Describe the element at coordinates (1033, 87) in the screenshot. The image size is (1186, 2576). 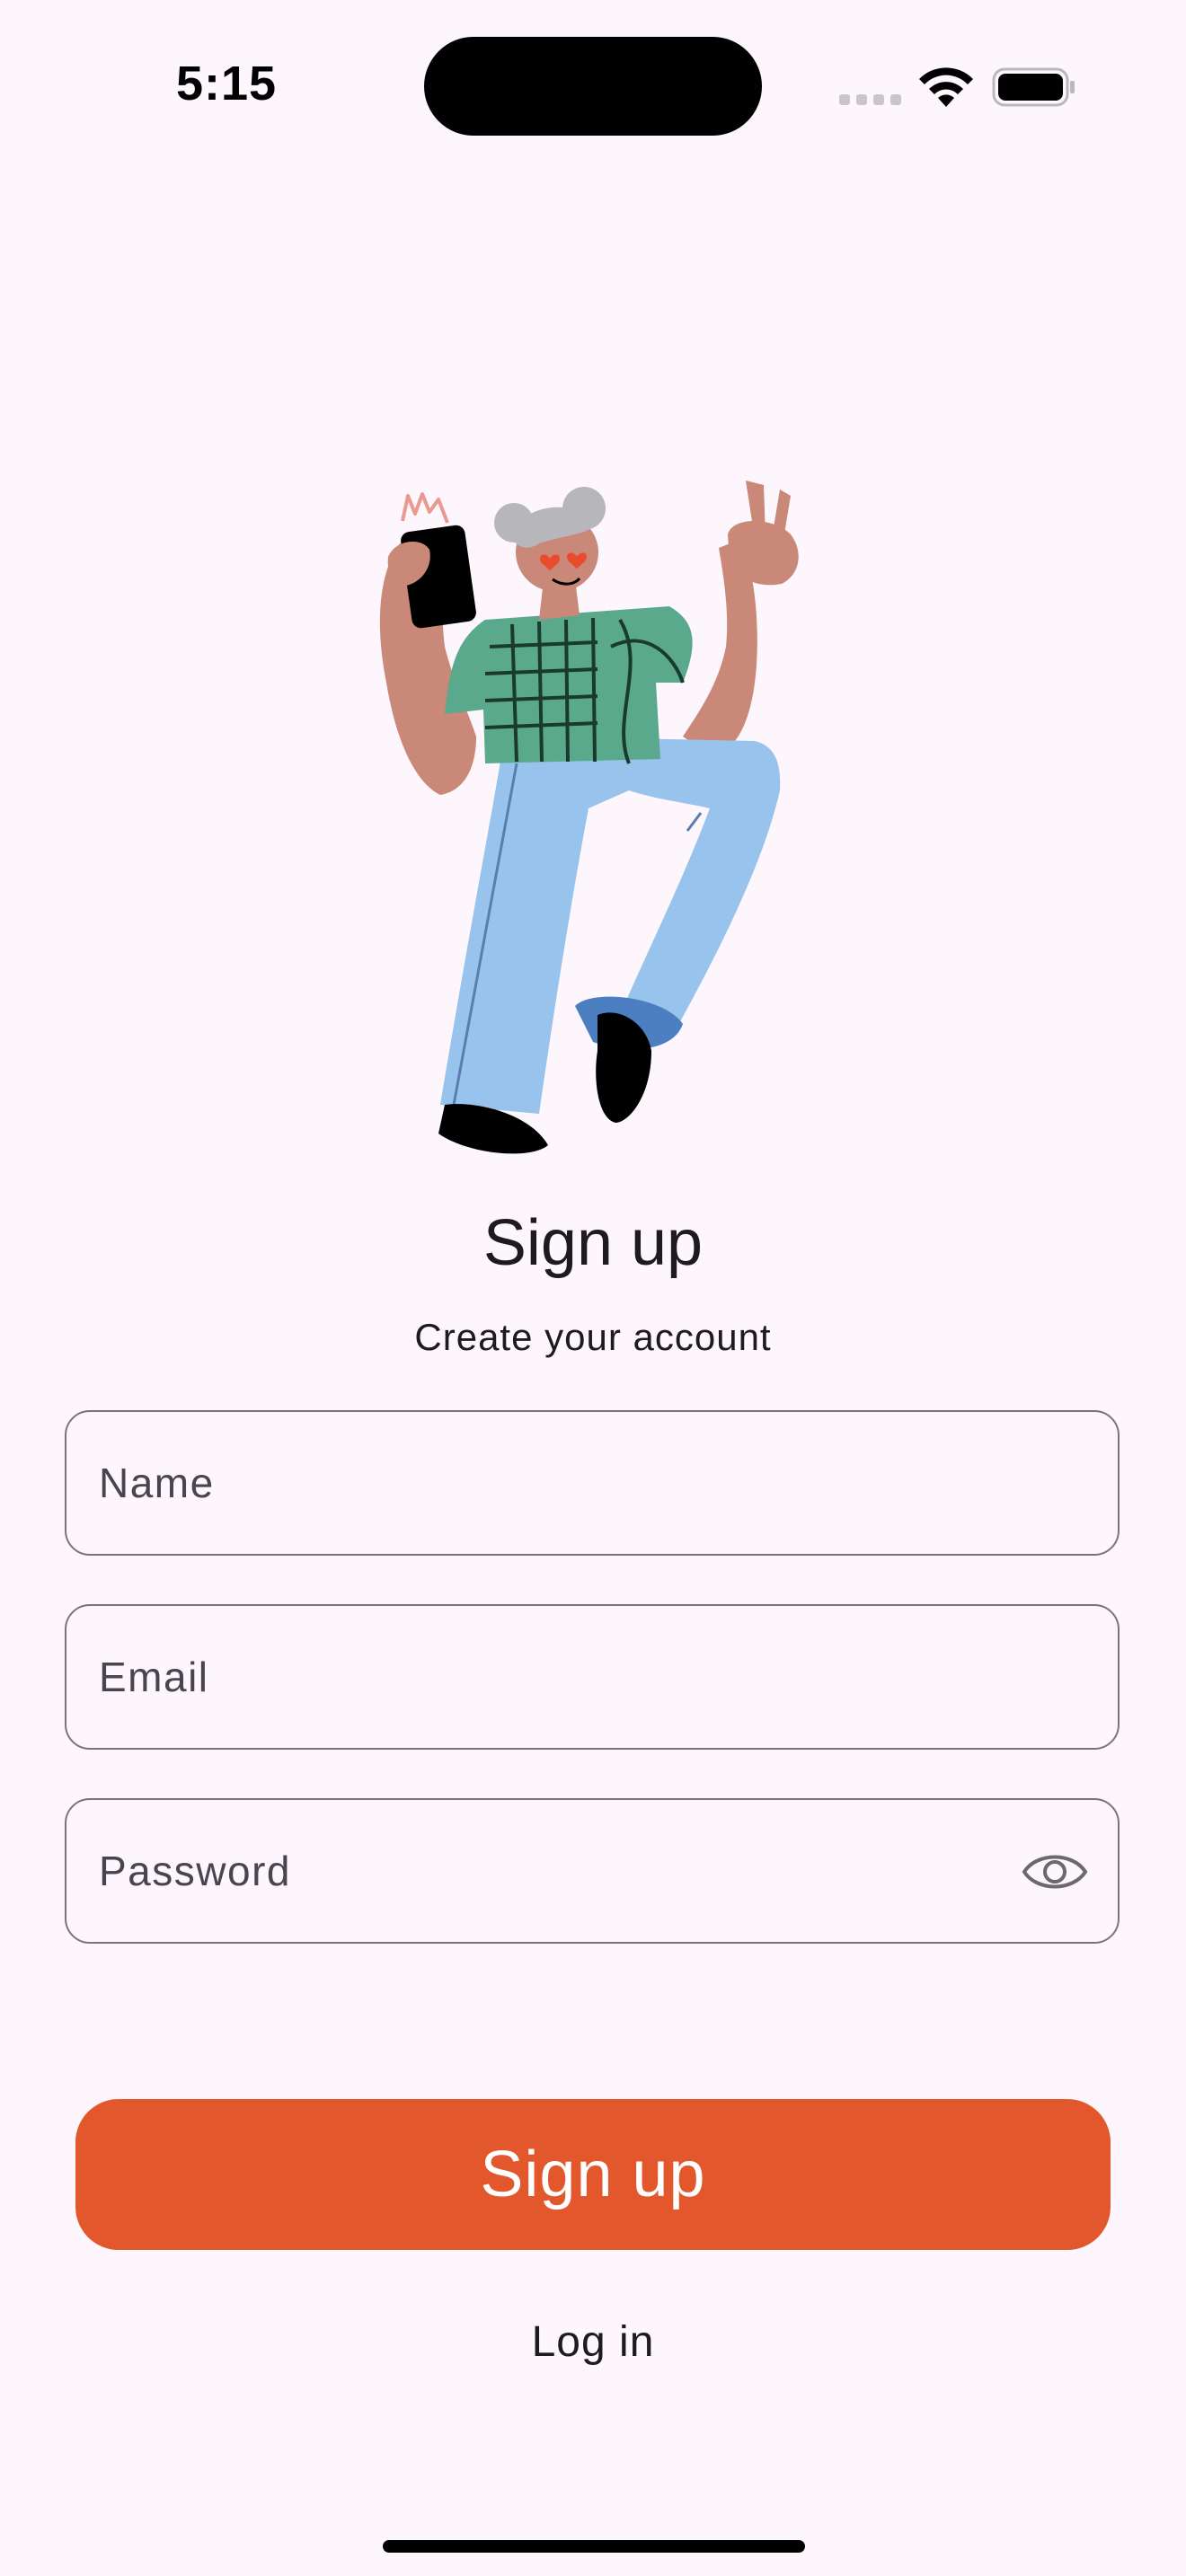
I see `battery-icon` at that location.